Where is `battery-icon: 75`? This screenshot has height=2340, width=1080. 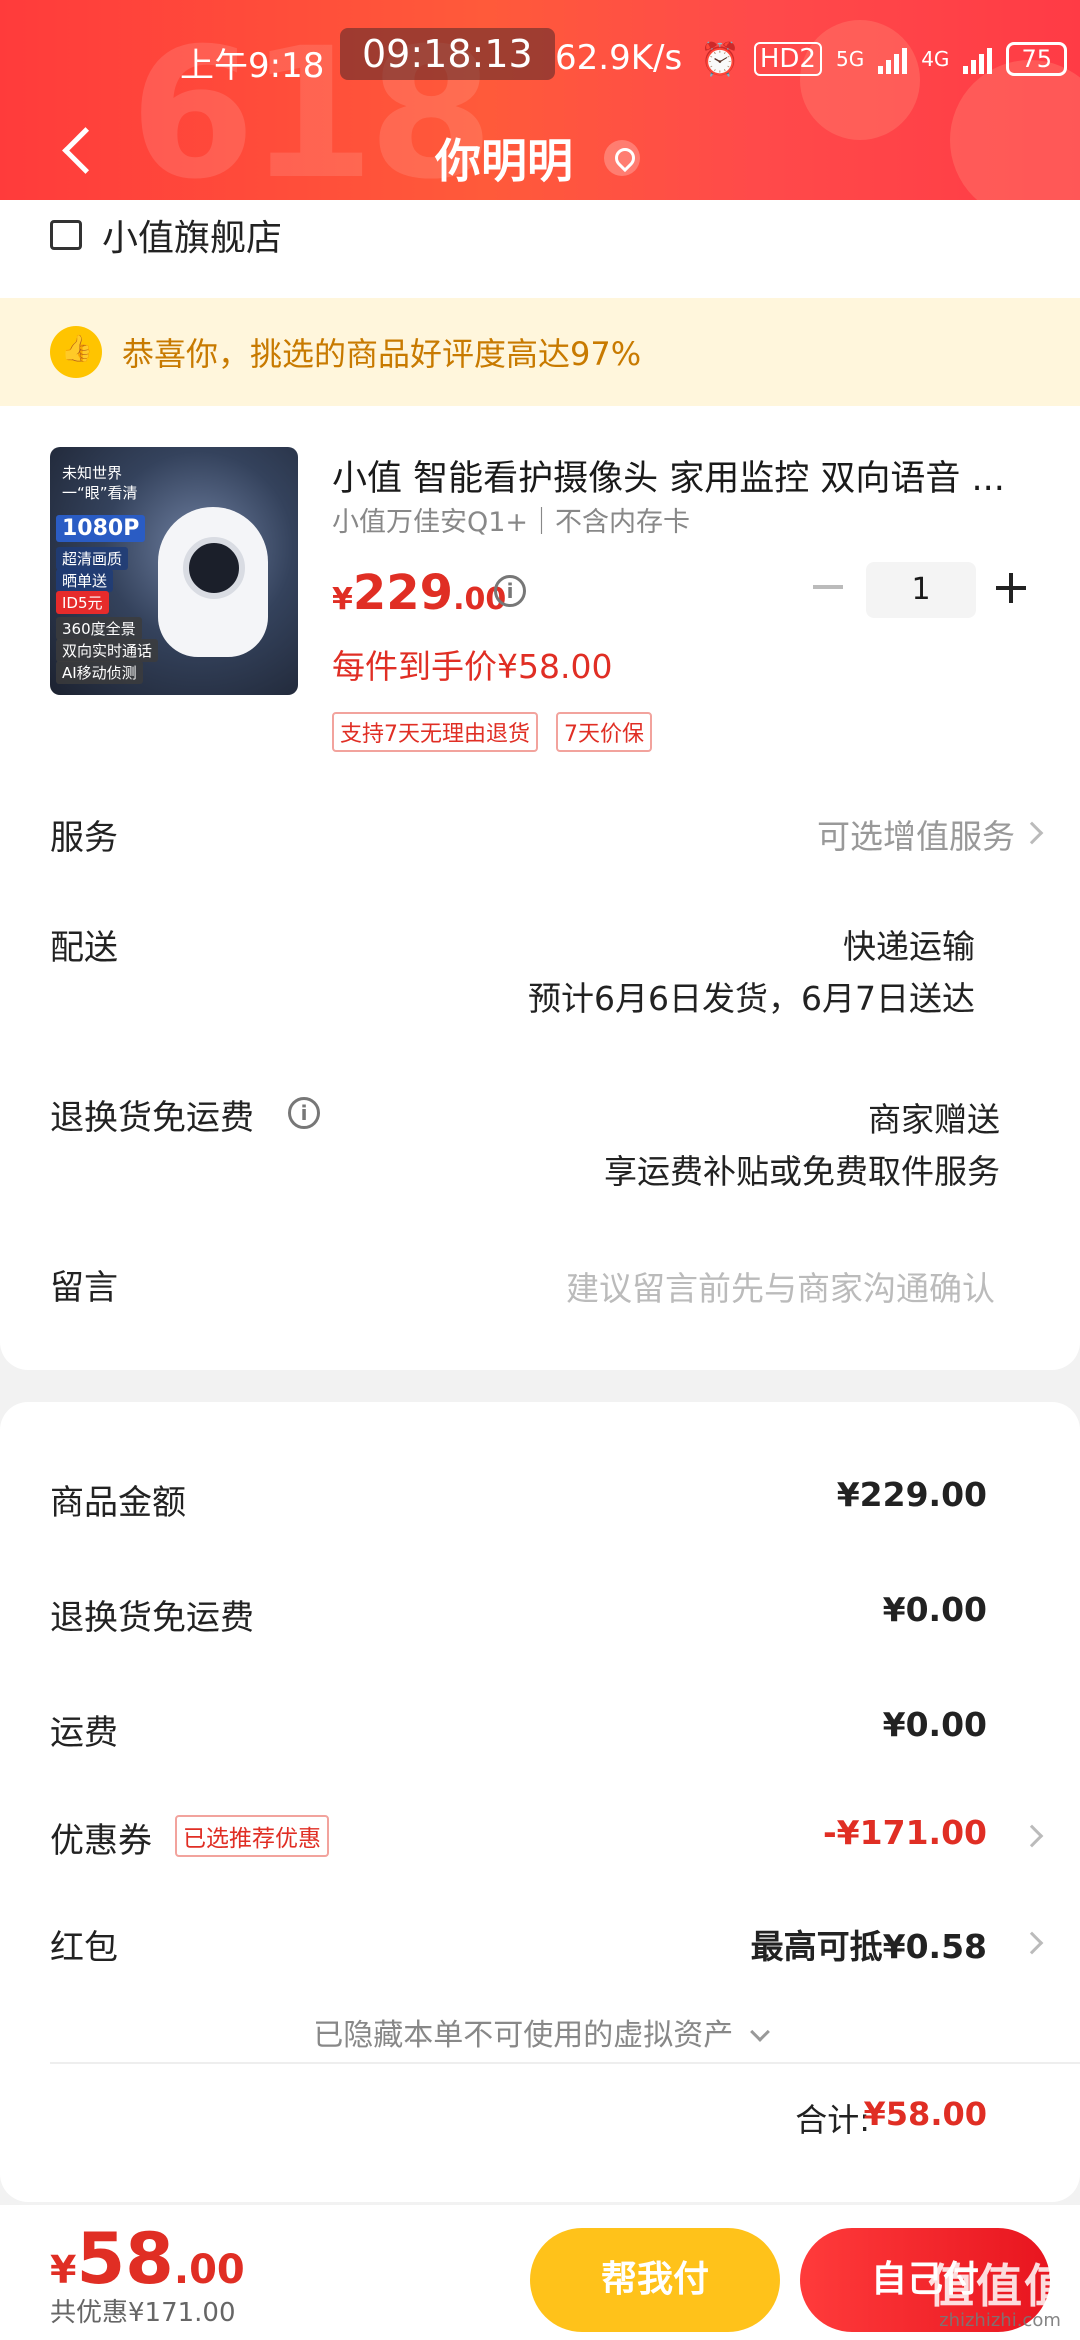 battery-icon: 75 is located at coordinates (1036, 59).